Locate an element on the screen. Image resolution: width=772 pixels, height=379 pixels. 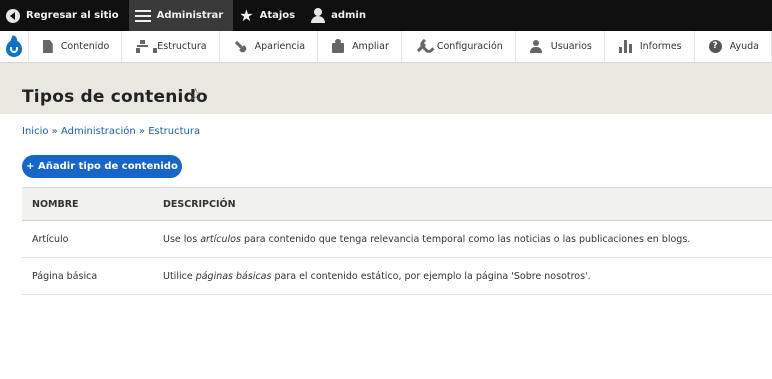
description-emphasis: páginas básicas is located at coordinates (233, 276).